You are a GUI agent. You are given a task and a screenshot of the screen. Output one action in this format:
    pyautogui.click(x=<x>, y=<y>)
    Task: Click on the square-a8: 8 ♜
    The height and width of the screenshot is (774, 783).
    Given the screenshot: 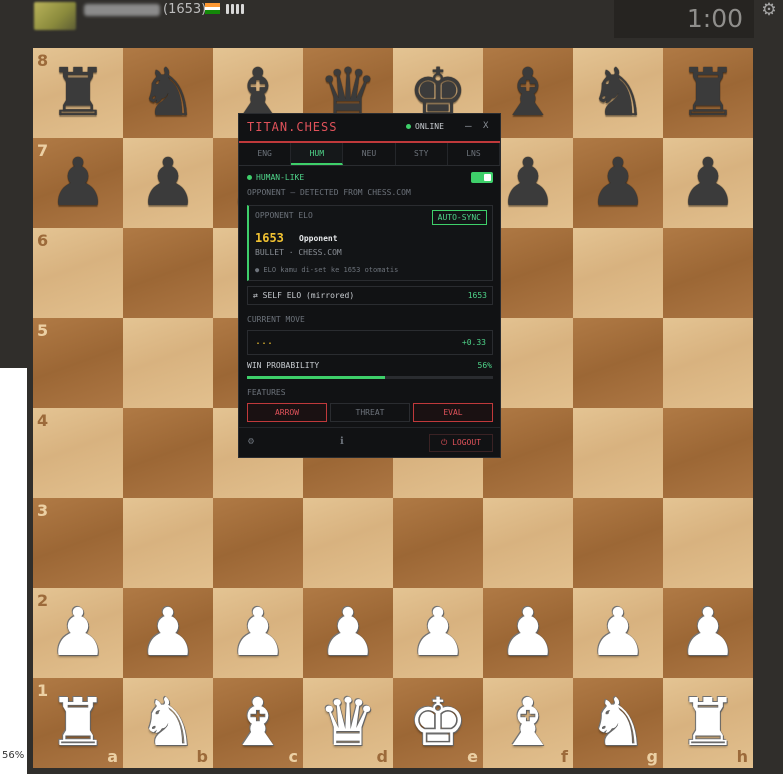 What is the action you would take?
    pyautogui.click(x=78, y=93)
    